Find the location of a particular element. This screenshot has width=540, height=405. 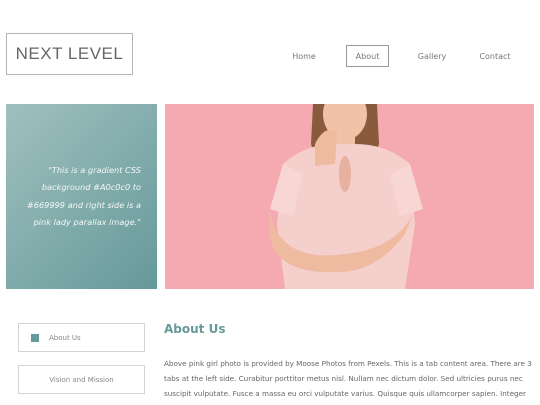

tab-vision-and-mission: Vision and Mission is located at coordinates (81, 379).